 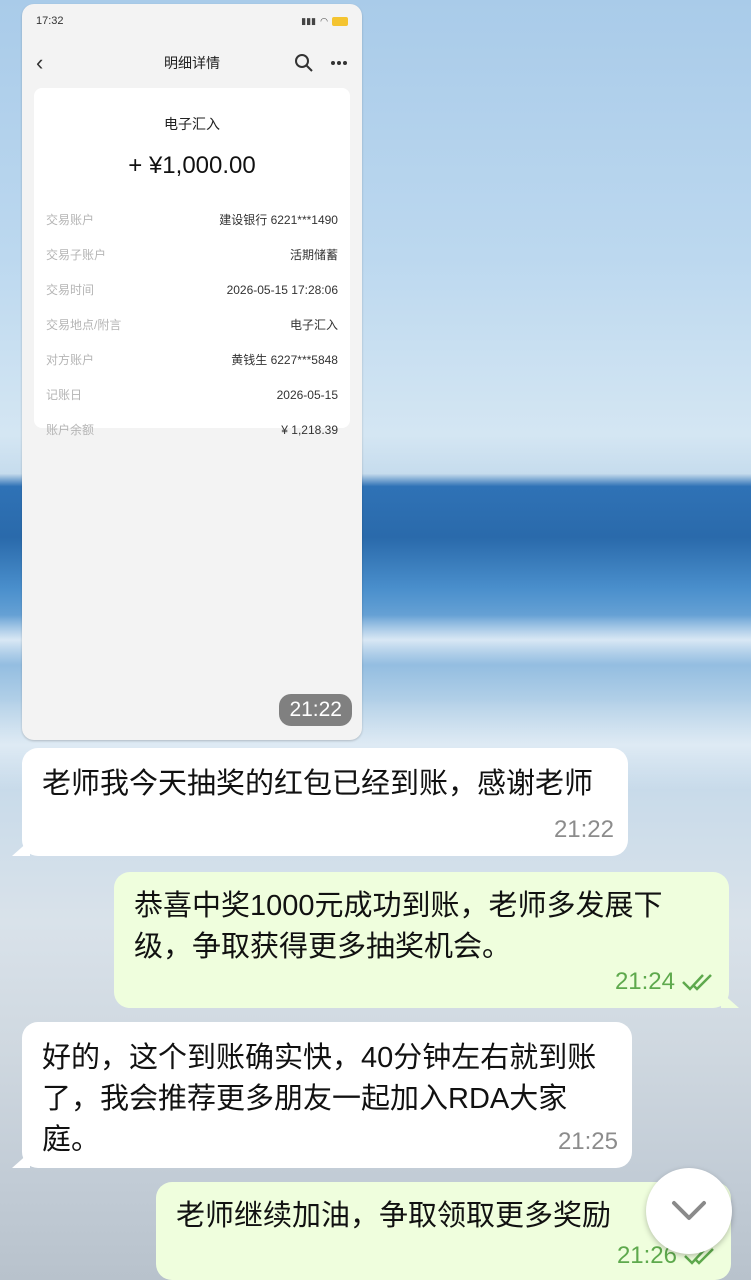 What do you see at coordinates (278, 220) in the screenshot?
I see `row-value: 建设银行 6221***1490` at bounding box center [278, 220].